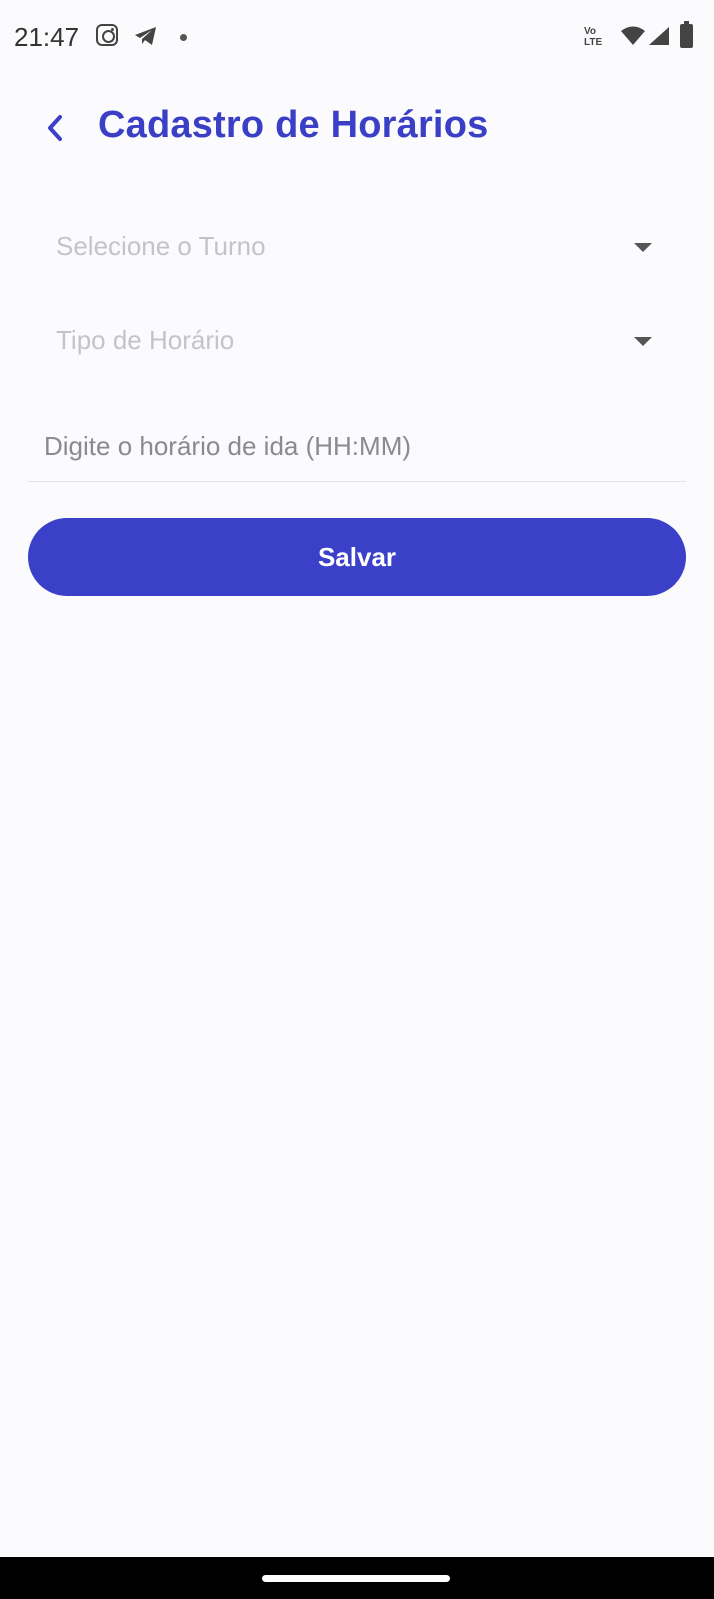  What do you see at coordinates (293, 125) in the screenshot?
I see `page-title: Cadastro de Horários` at bounding box center [293, 125].